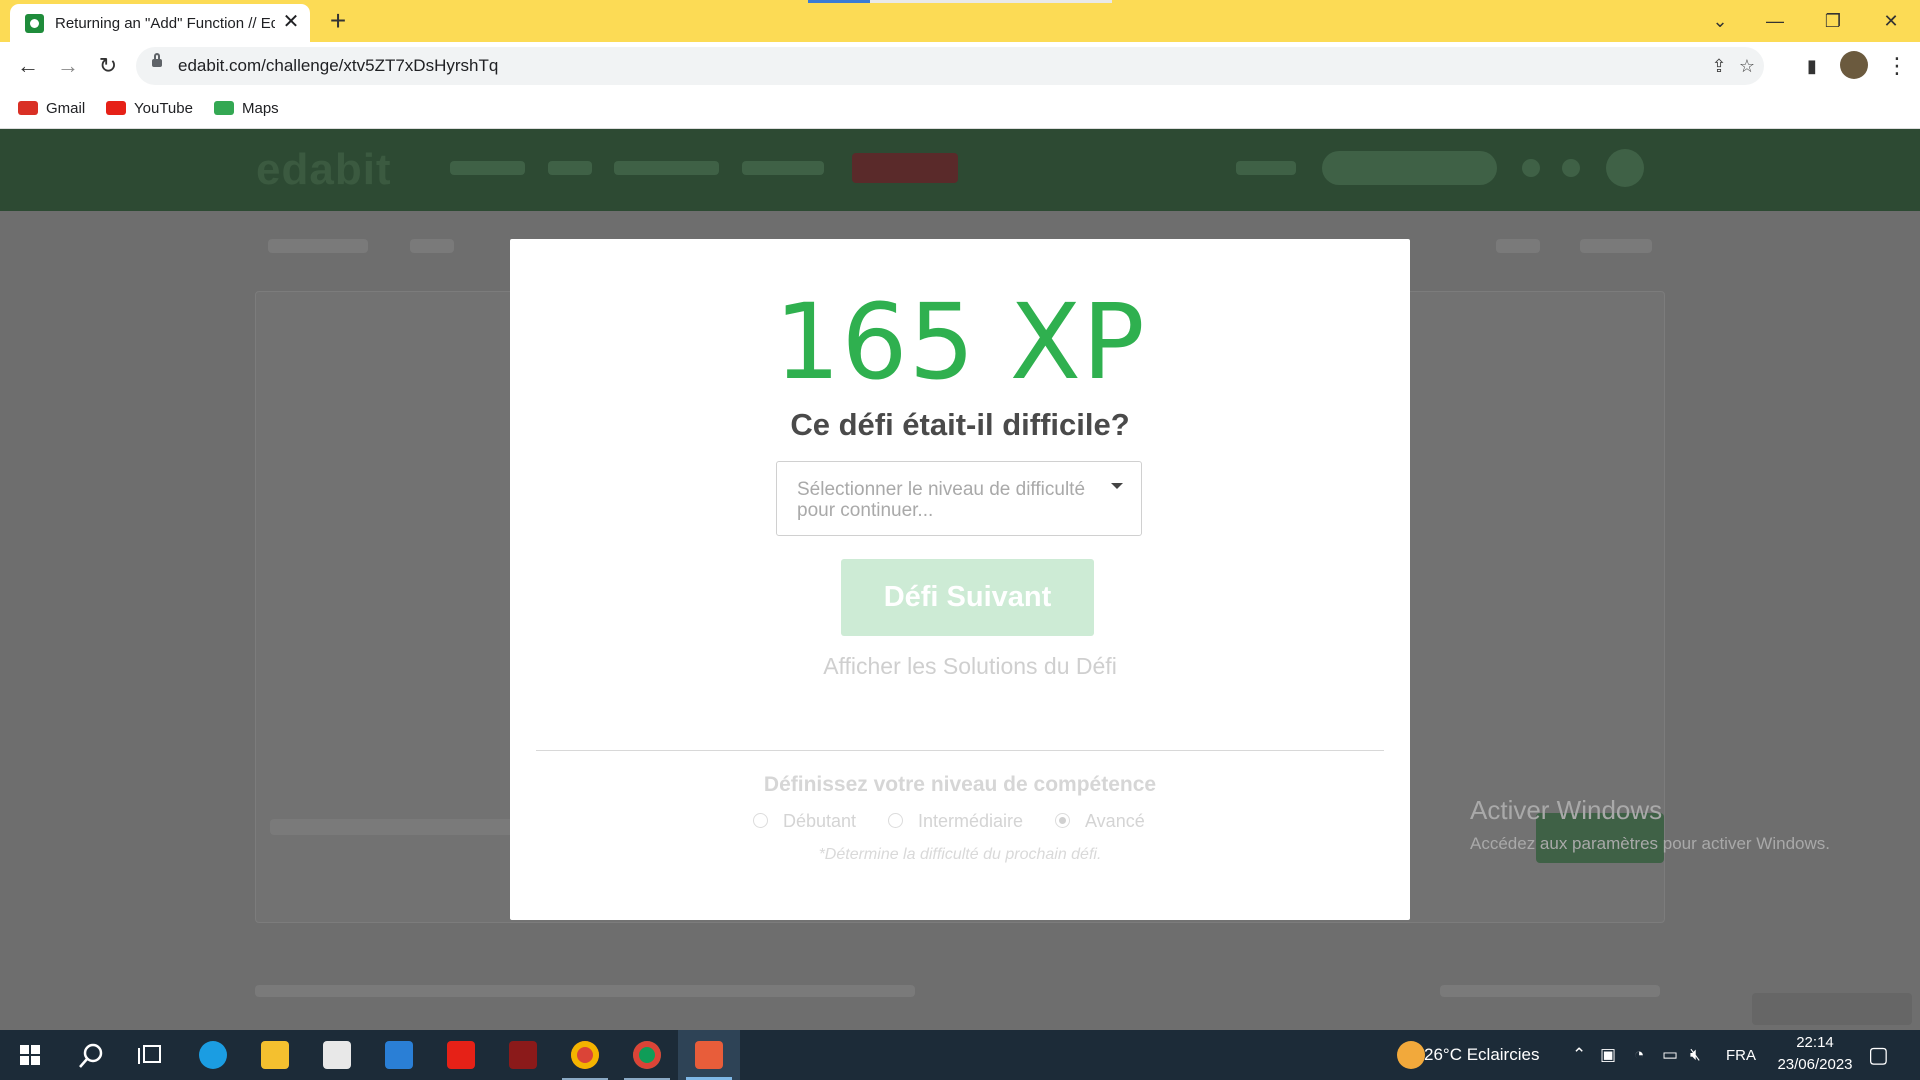  What do you see at coordinates (1566, 810) in the screenshot?
I see `watermark-title: Activer Windows` at bounding box center [1566, 810].